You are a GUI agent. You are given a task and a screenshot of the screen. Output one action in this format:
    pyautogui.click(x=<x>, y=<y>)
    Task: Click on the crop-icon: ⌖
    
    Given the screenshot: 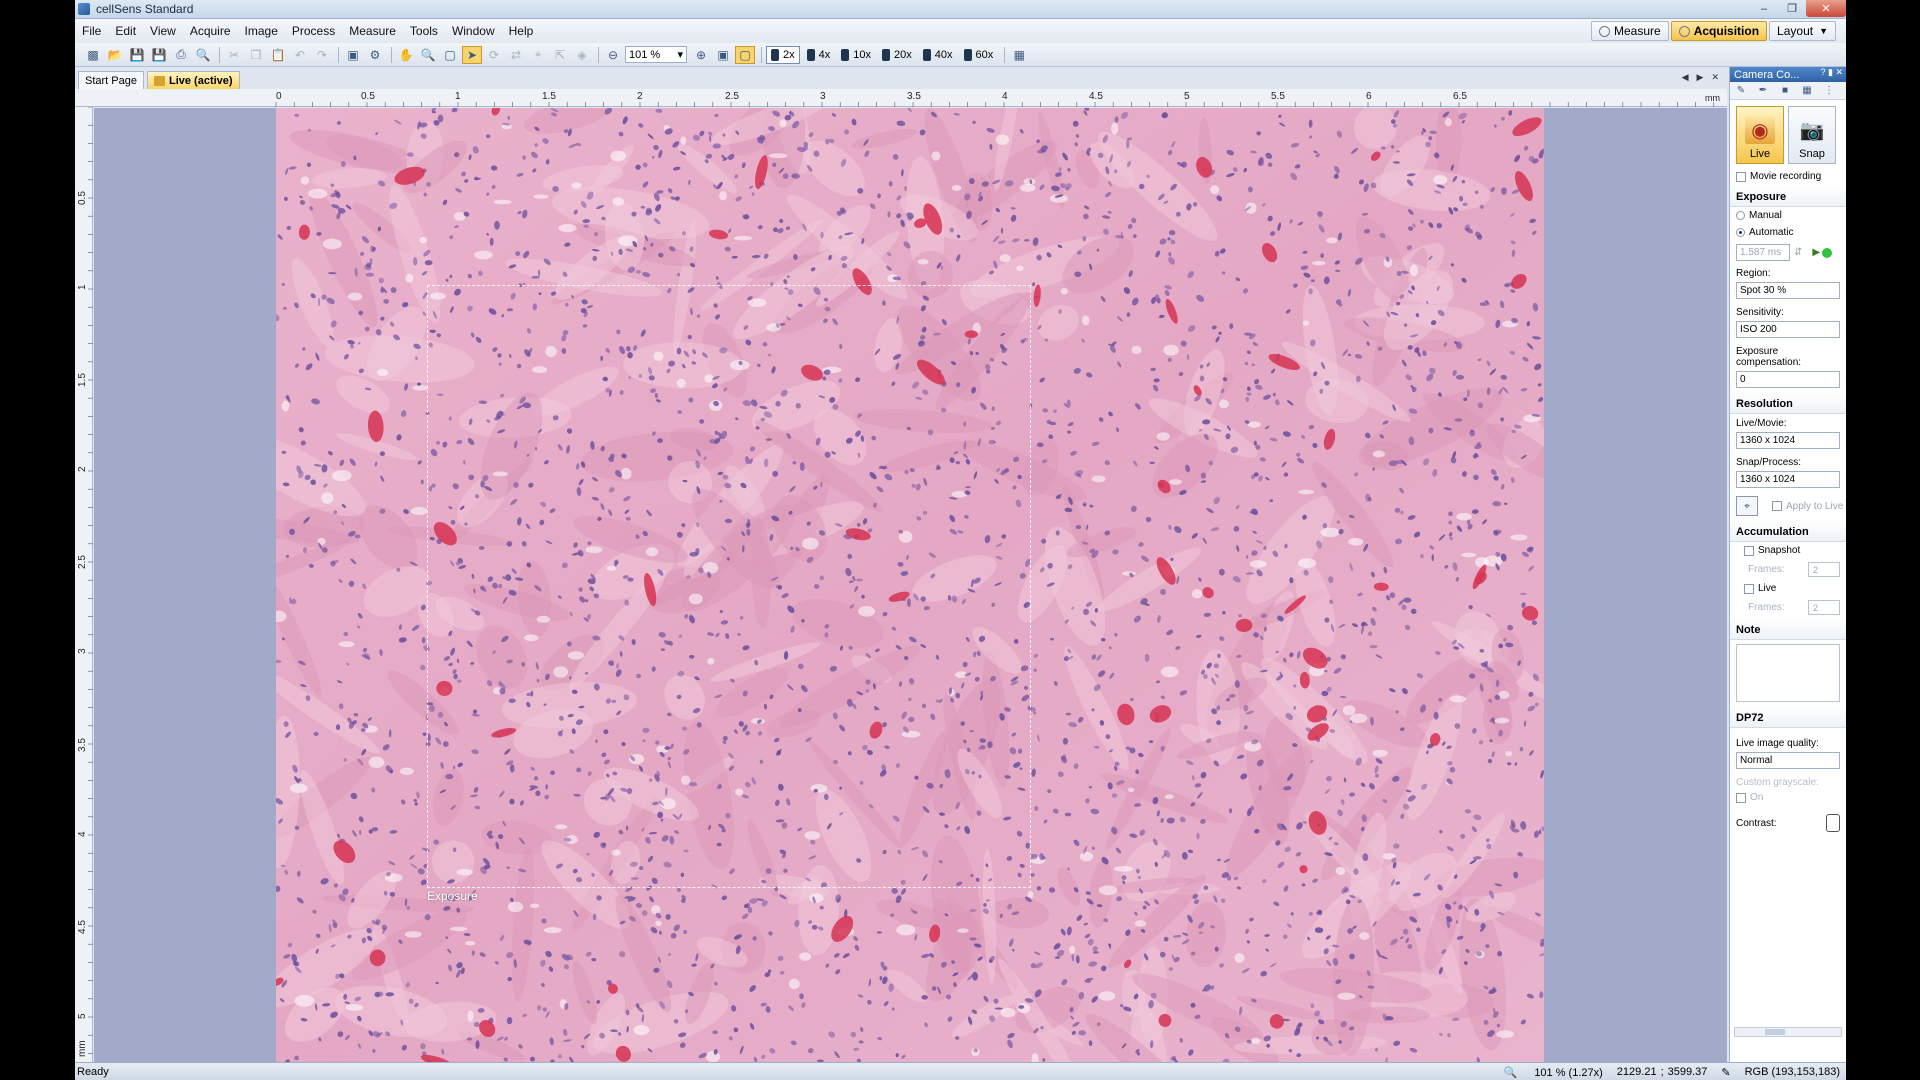 What is the action you would take?
    pyautogui.click(x=538, y=55)
    